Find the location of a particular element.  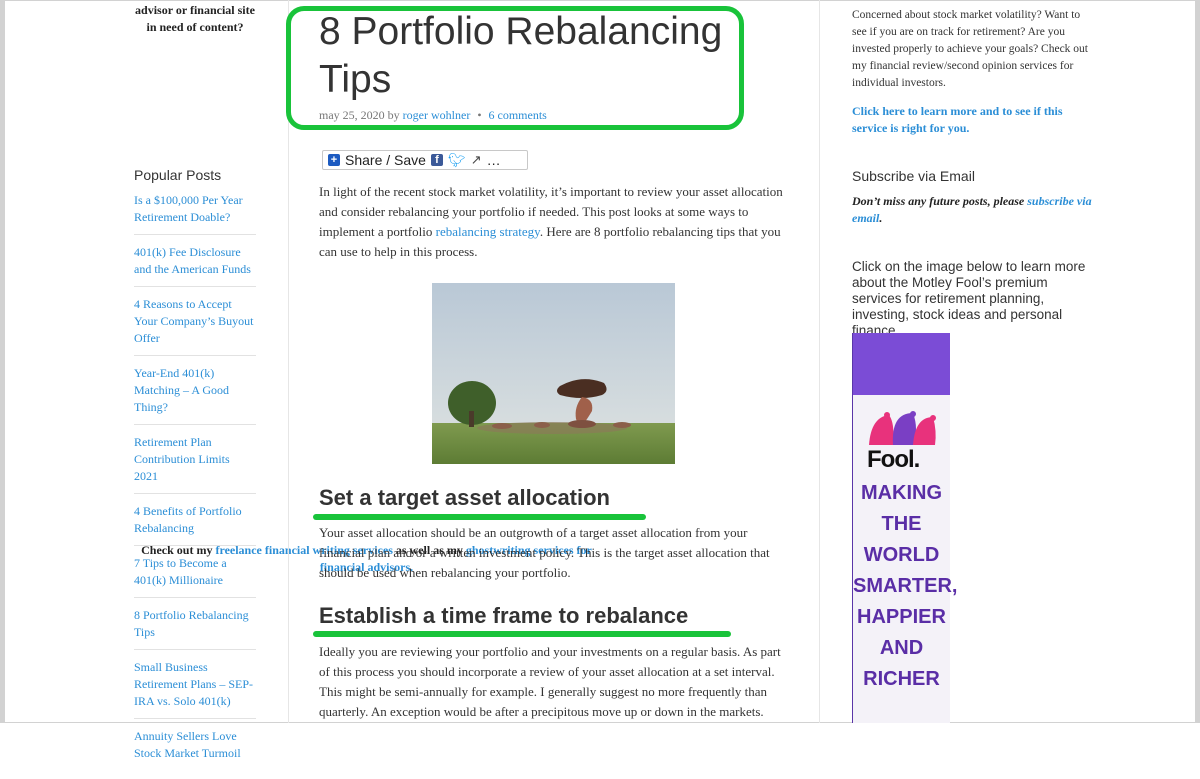

heading-target-allocation: Set a target asset allocation is located at coordinates (464, 497).